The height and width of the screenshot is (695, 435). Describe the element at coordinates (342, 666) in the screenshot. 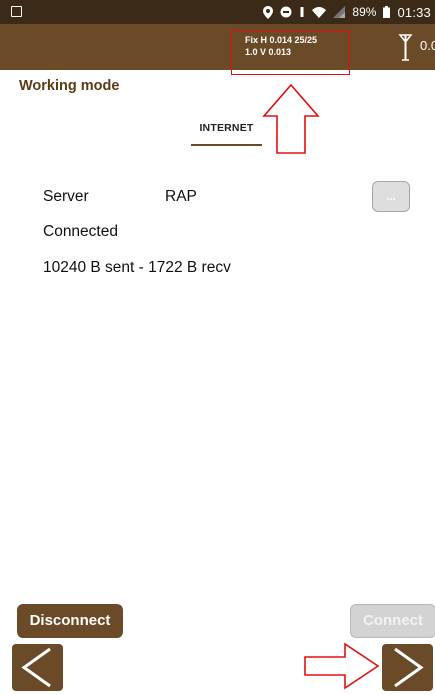

I see `right-arrow-annotation-icon` at that location.